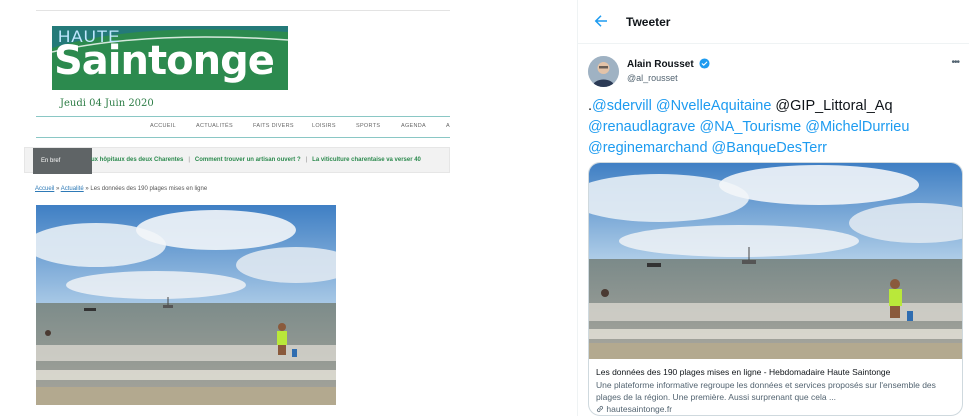 Image resolution: width=969 pixels, height=416 pixels. I want to click on card-domain: hautesaintonge.fr, so click(639, 409).